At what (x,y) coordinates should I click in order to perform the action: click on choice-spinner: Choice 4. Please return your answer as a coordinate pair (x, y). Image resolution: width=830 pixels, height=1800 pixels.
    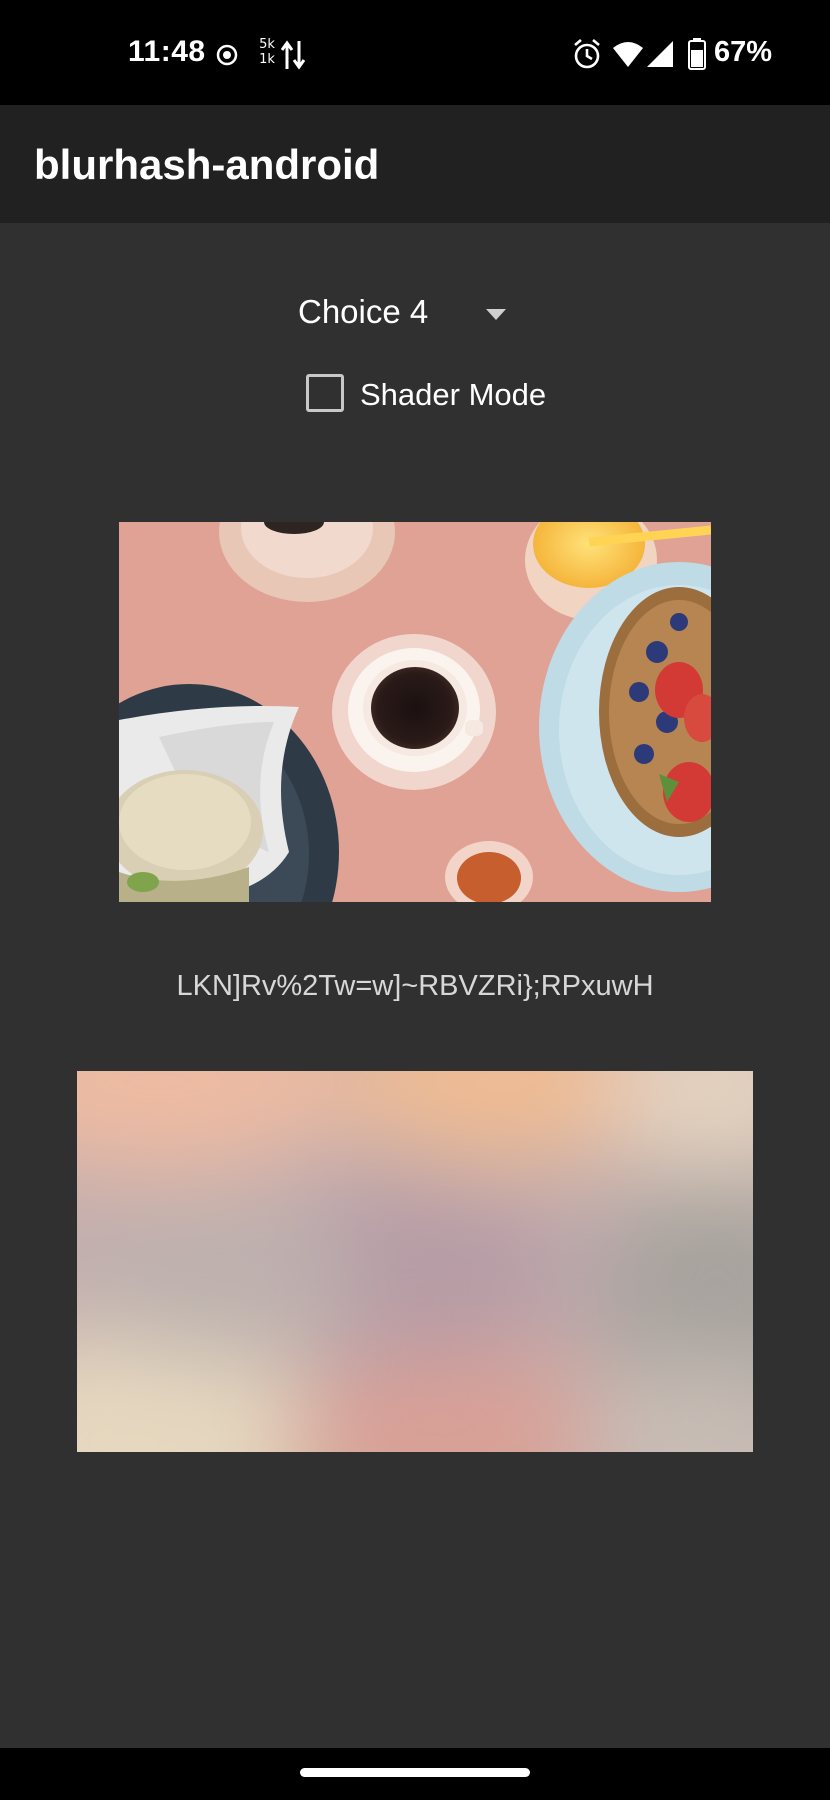
    Looking at the image, I should click on (408, 315).